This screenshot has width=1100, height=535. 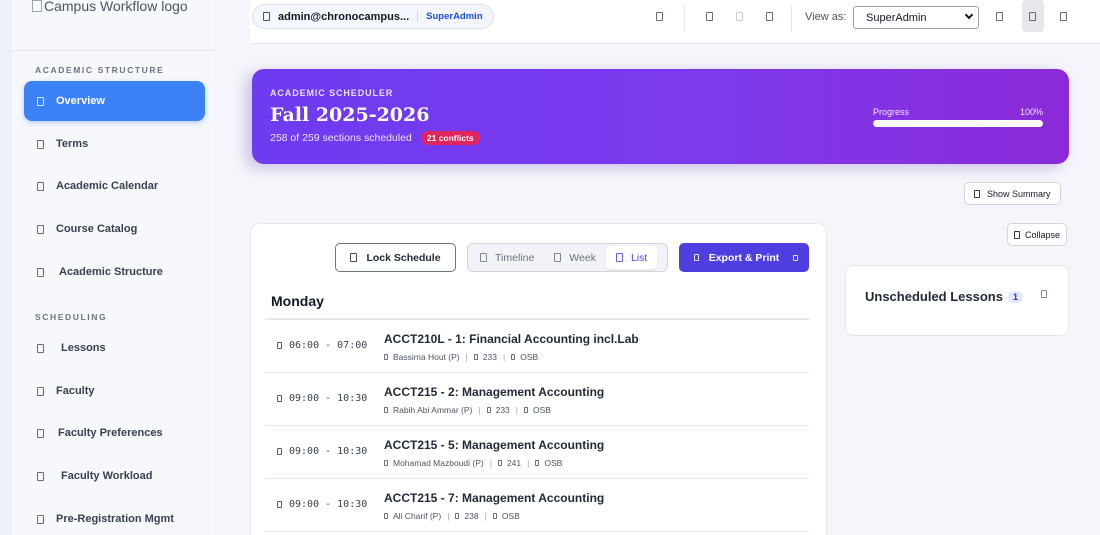 I want to click on view-as-select: SuperAdmin, so click(x=916, y=17).